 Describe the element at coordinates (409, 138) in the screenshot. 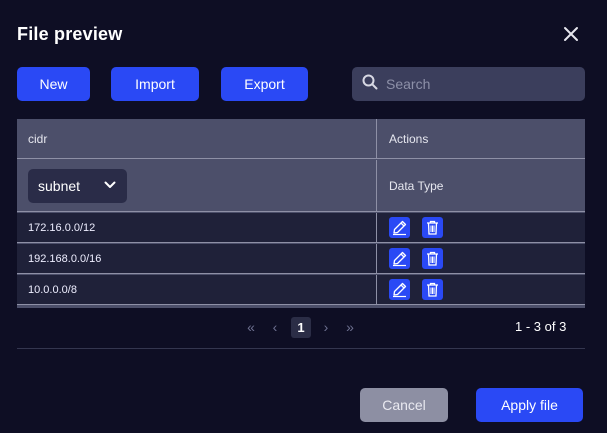

I see `column-header-actions: Actions` at that location.